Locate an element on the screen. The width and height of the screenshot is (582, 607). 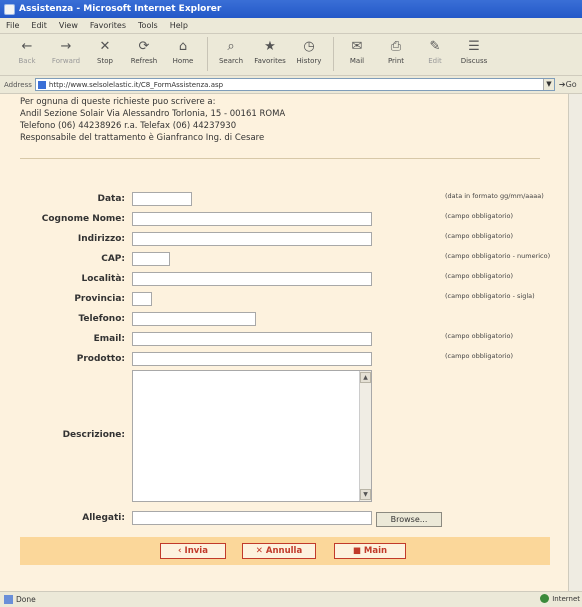
address-label: Address is located at coordinates (18, 84).